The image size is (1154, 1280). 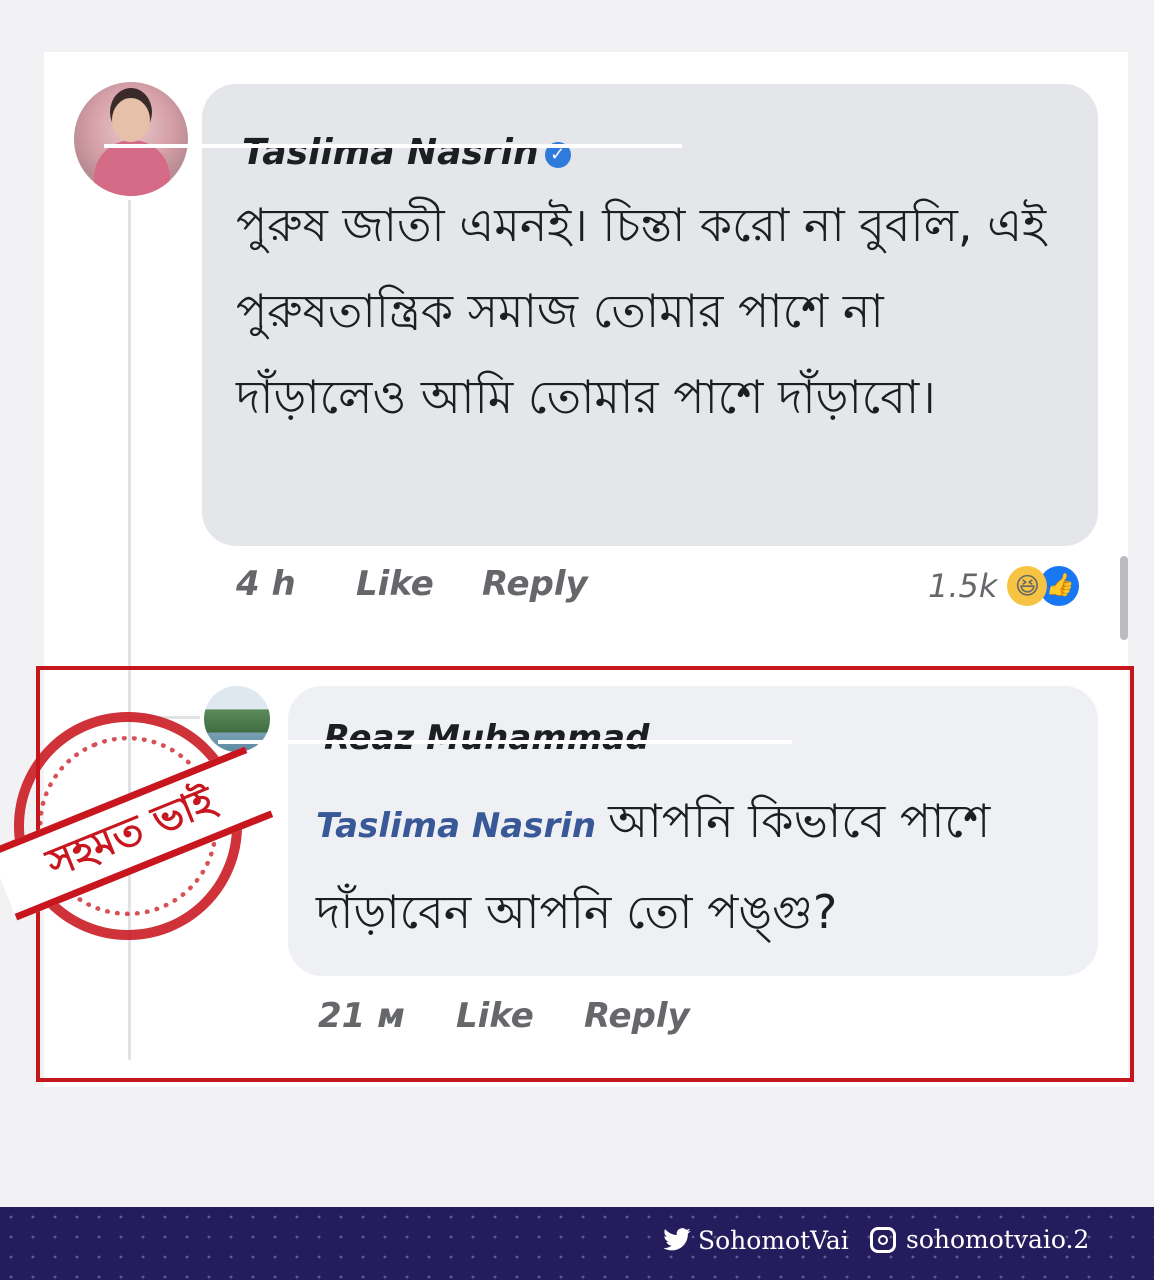 What do you see at coordinates (419, 584) in the screenshot?
I see `comment-like-button: Like` at bounding box center [419, 584].